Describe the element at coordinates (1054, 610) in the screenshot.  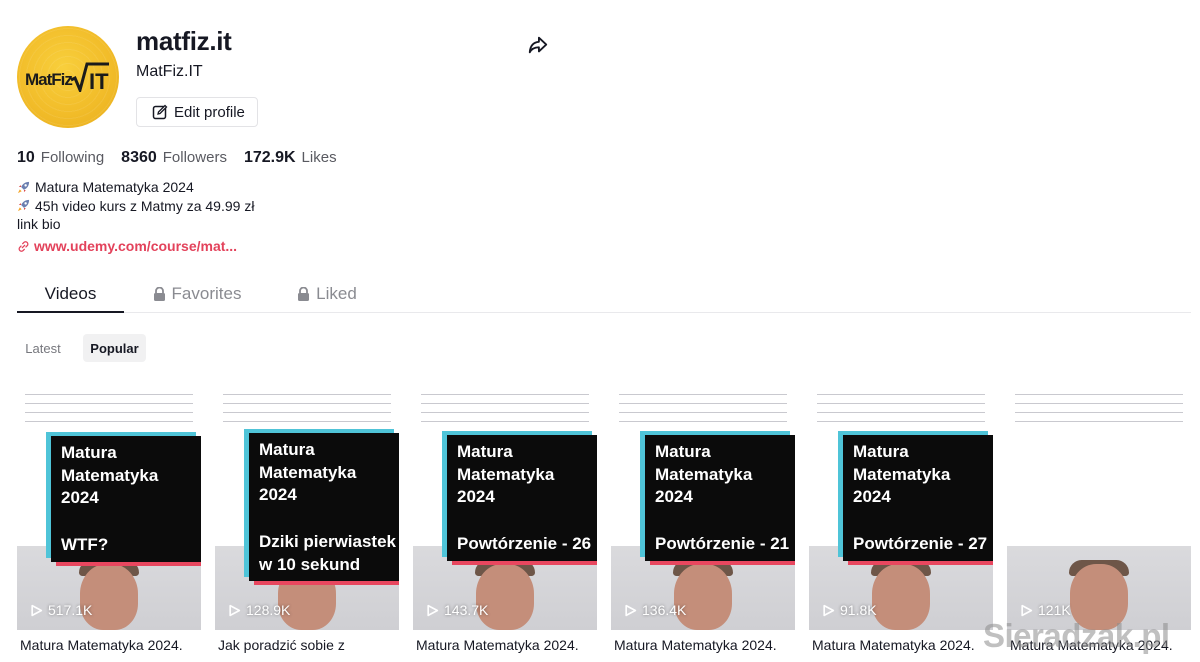
I see `view-count-value: 121K` at that location.